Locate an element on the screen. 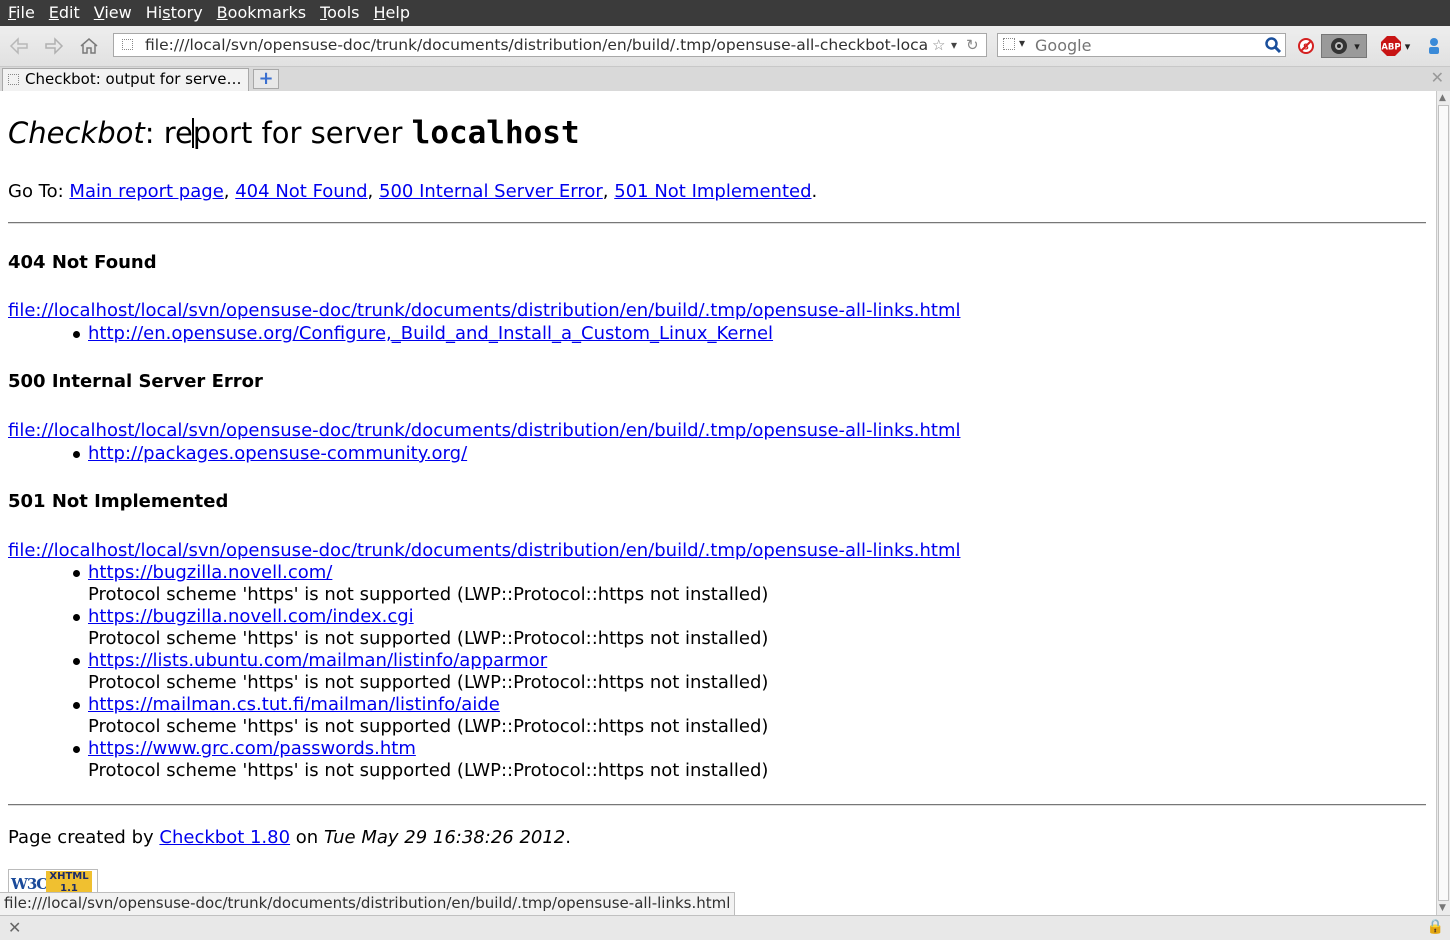  search-engine-icon is located at coordinates (1009, 44).